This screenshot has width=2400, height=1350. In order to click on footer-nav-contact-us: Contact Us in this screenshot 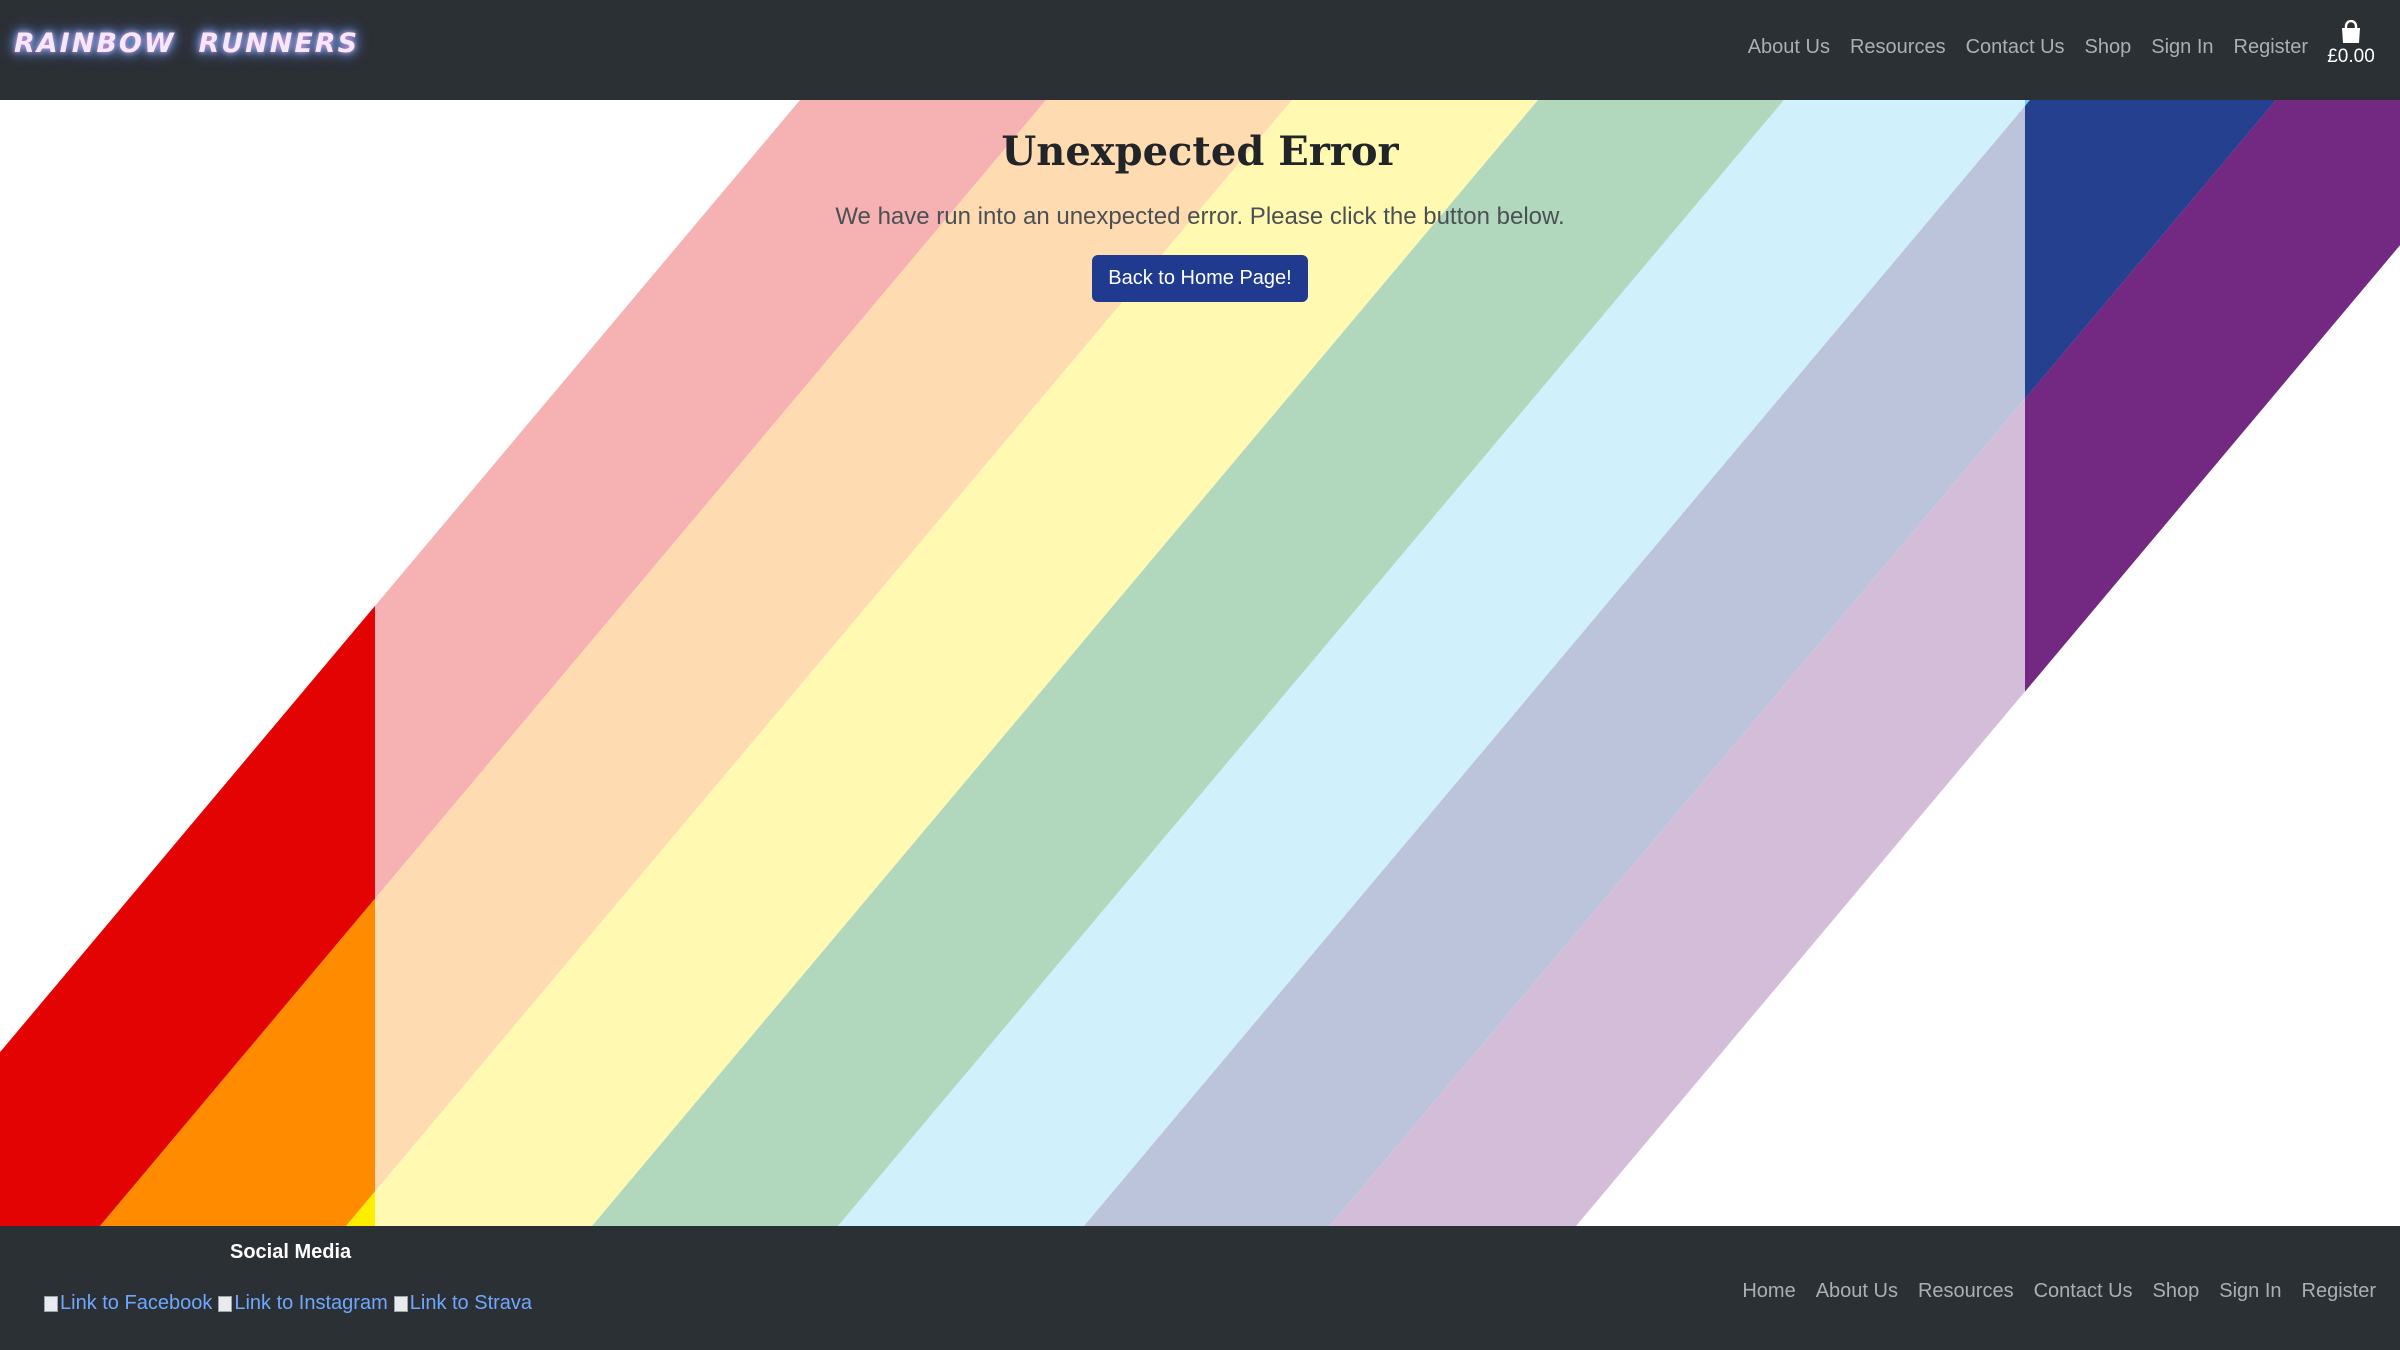, I will do `click(2083, 1291)`.